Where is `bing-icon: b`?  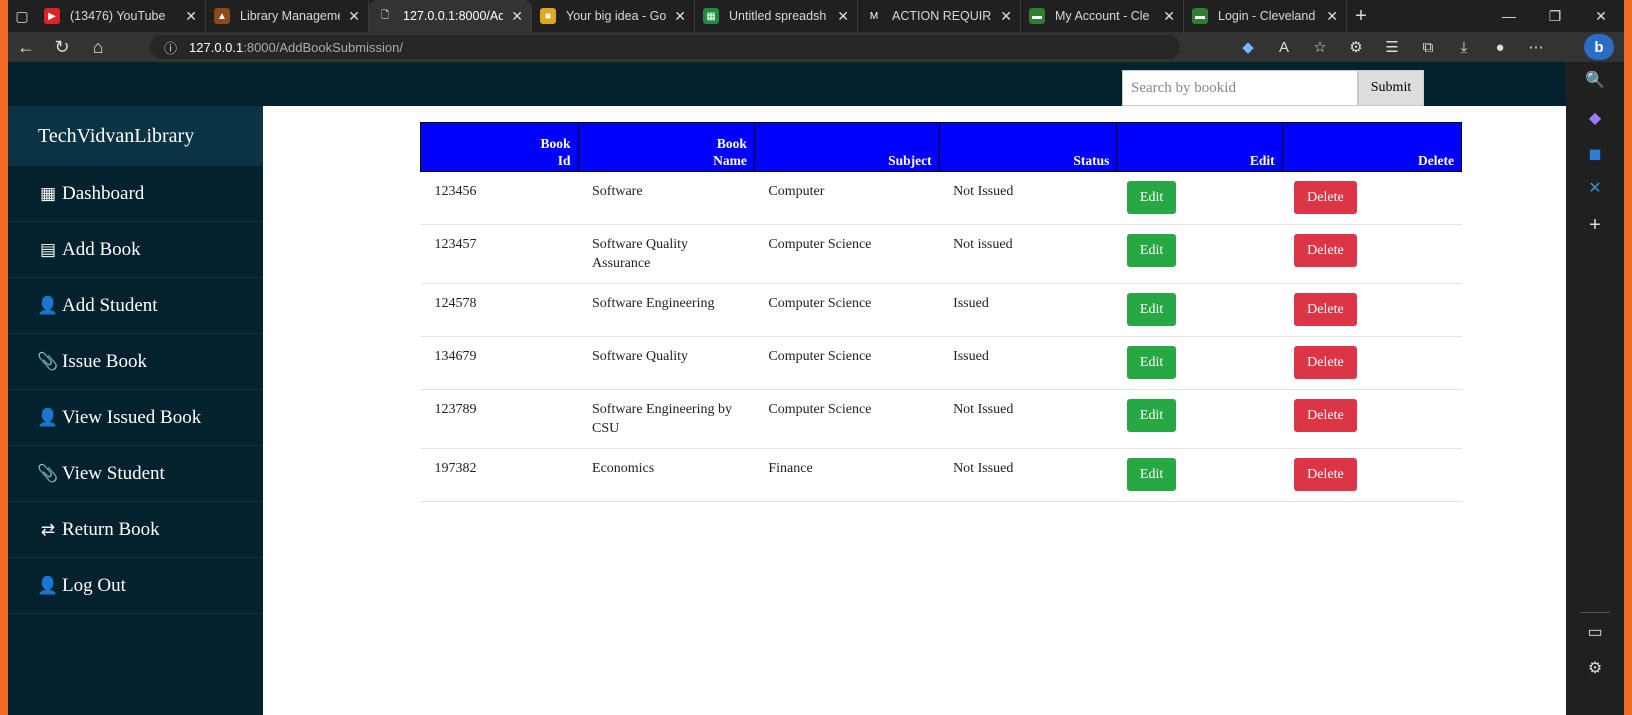 bing-icon: b is located at coordinates (1599, 47).